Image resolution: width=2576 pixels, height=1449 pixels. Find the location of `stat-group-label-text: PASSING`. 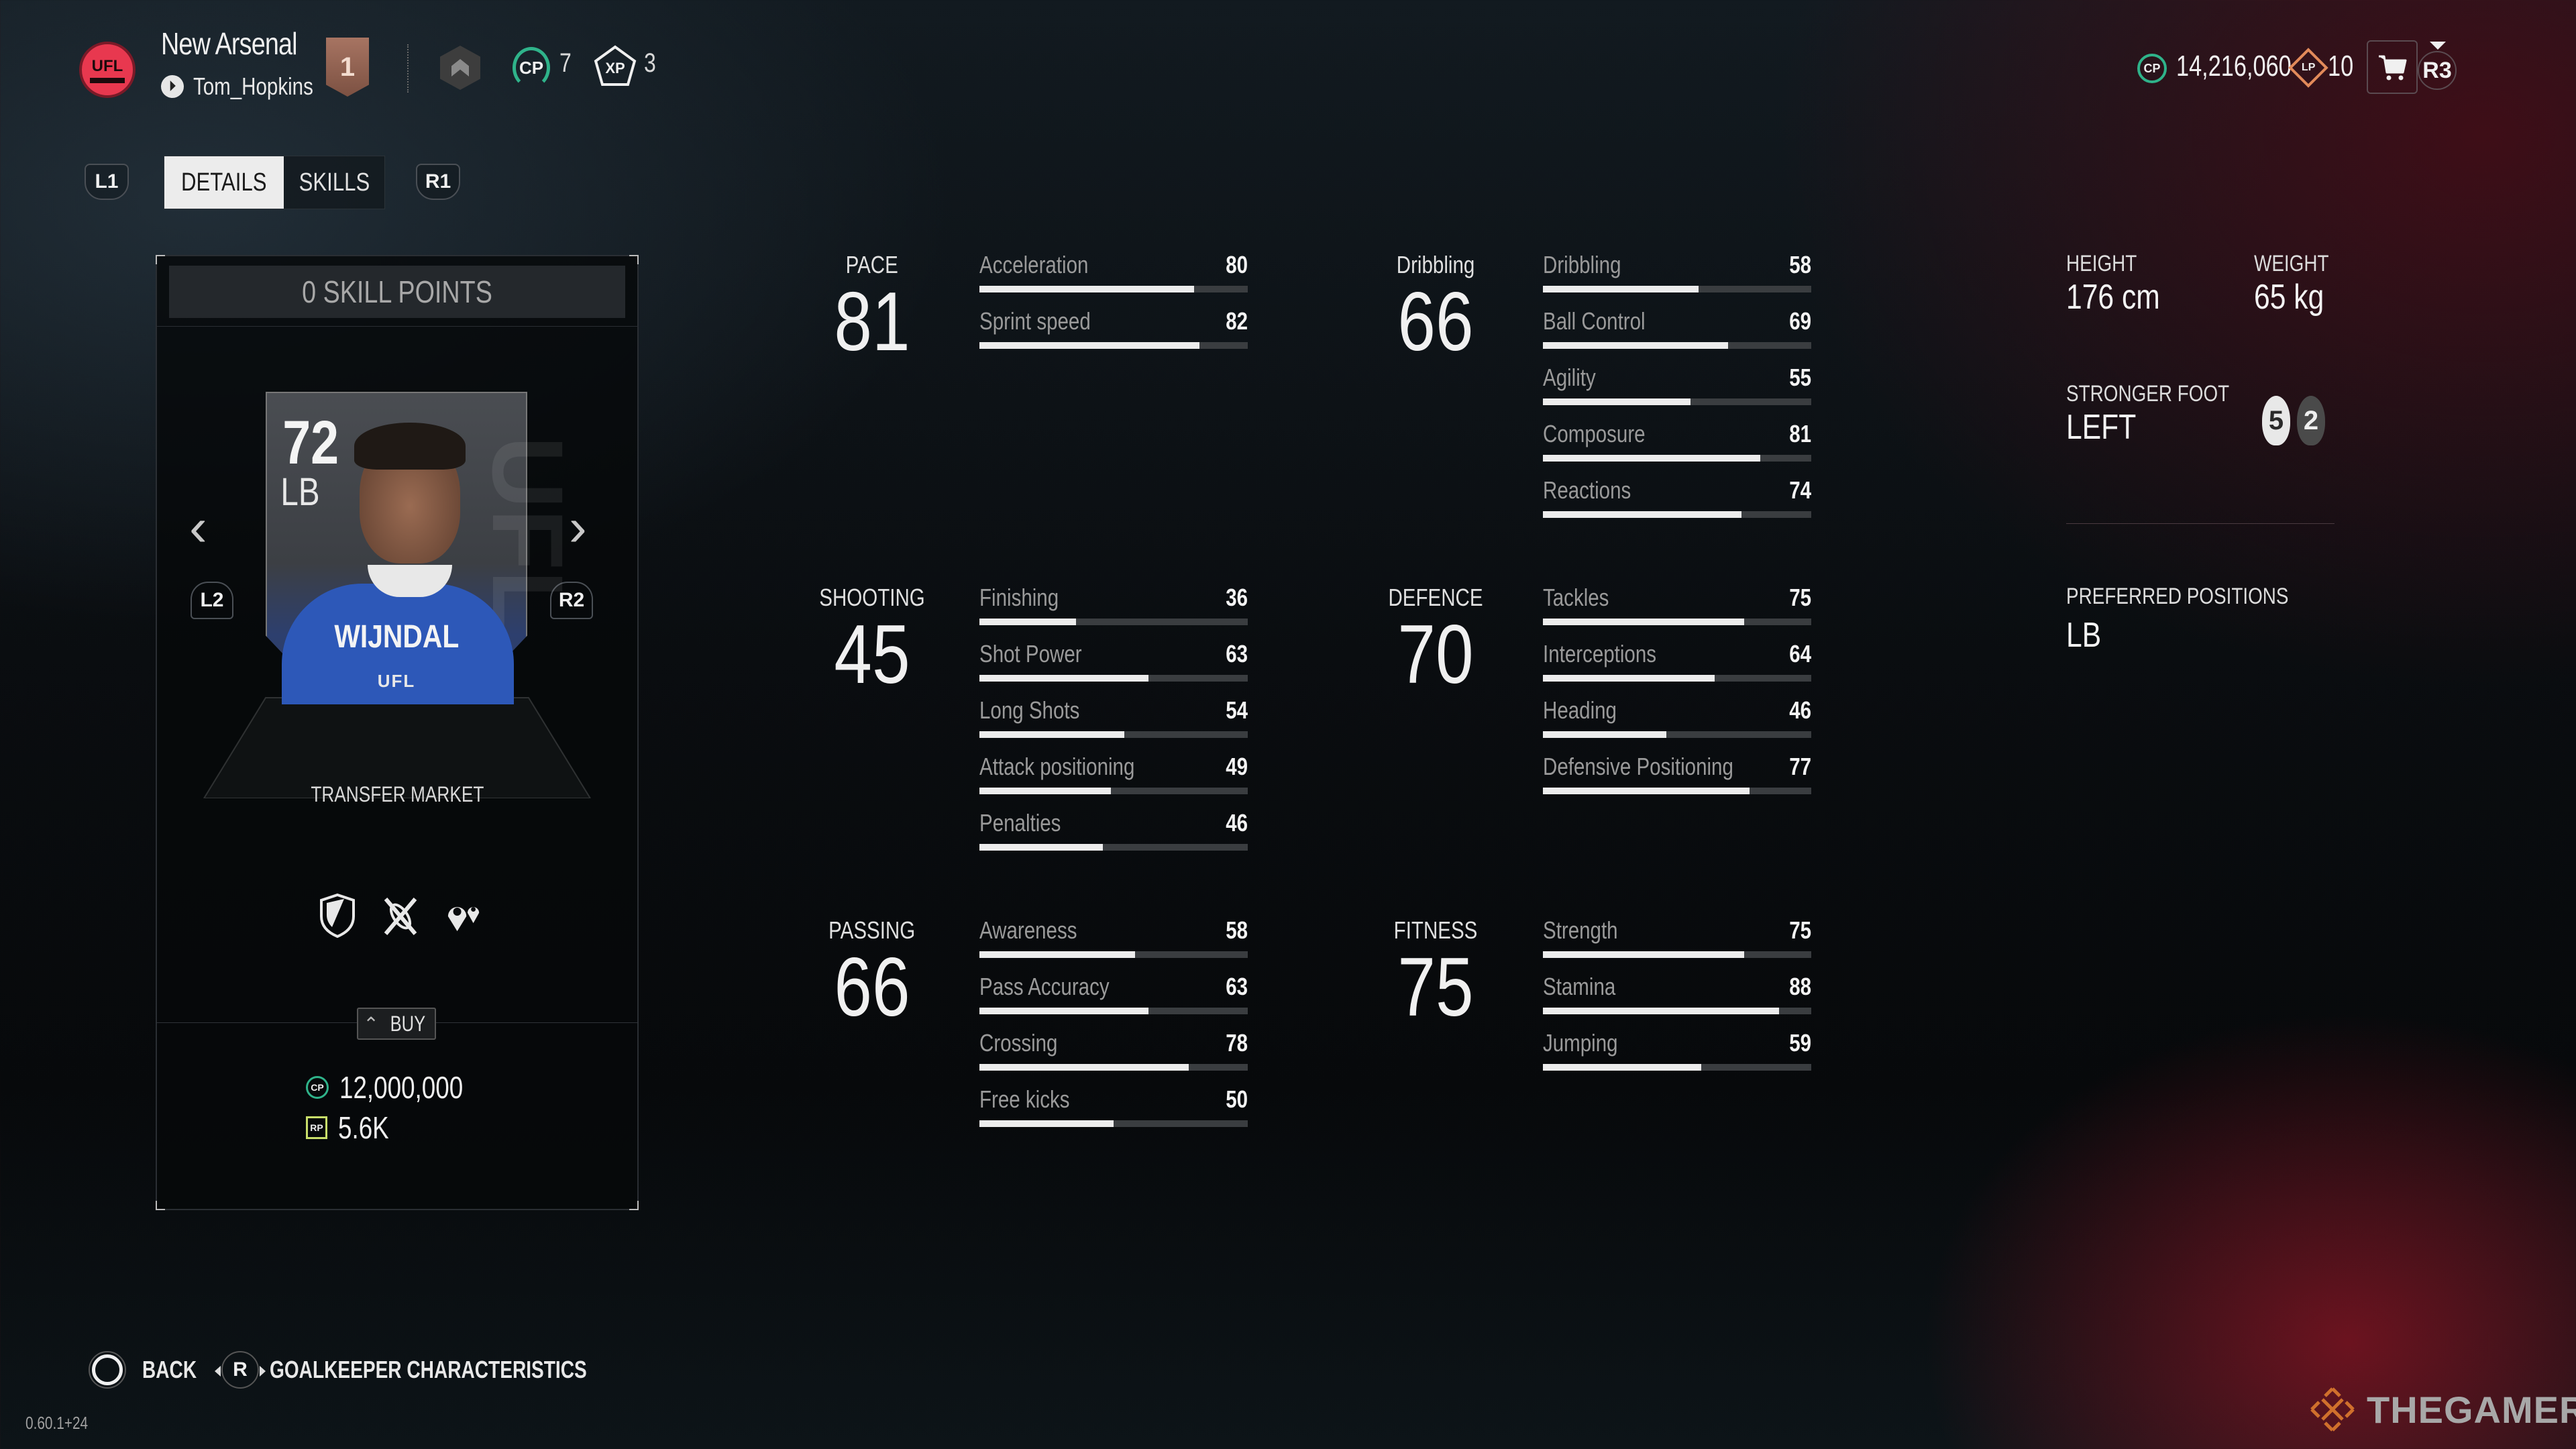

stat-group-label-text: PASSING is located at coordinates (872, 930).